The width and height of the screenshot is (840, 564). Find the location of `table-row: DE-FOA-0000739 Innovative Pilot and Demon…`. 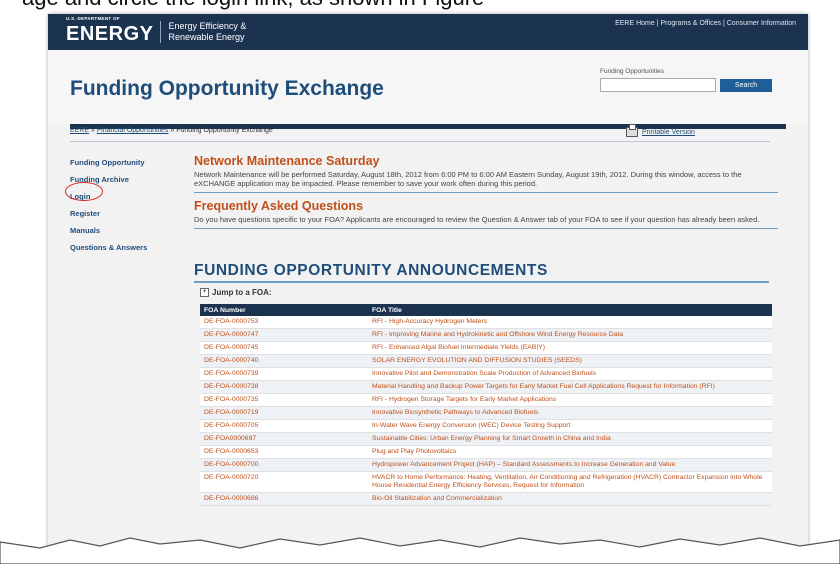

table-row: DE-FOA-0000739 Innovative Pilot and Demon… is located at coordinates (486, 374).